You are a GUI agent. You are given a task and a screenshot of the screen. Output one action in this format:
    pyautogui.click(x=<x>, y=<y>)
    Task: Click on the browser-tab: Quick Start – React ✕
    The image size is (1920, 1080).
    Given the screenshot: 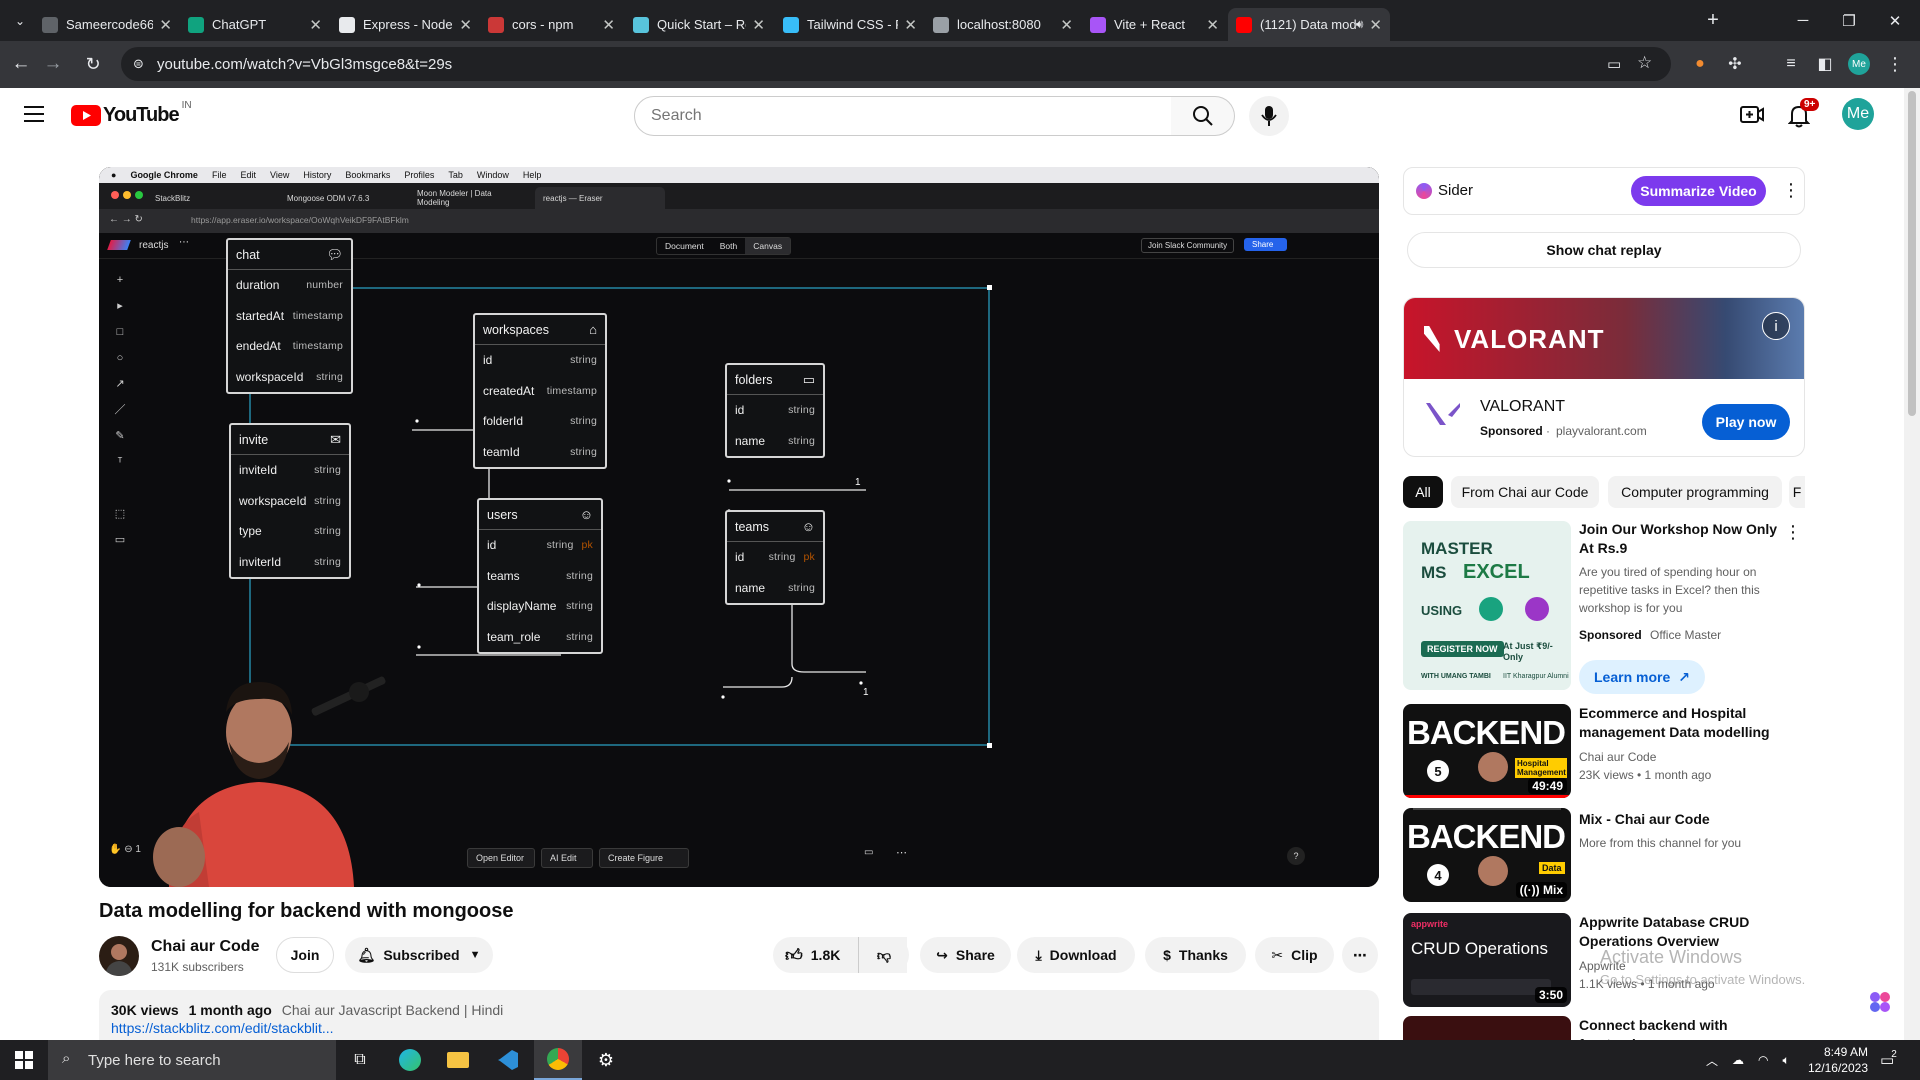 What is the action you would take?
    pyautogui.click(x=699, y=24)
    